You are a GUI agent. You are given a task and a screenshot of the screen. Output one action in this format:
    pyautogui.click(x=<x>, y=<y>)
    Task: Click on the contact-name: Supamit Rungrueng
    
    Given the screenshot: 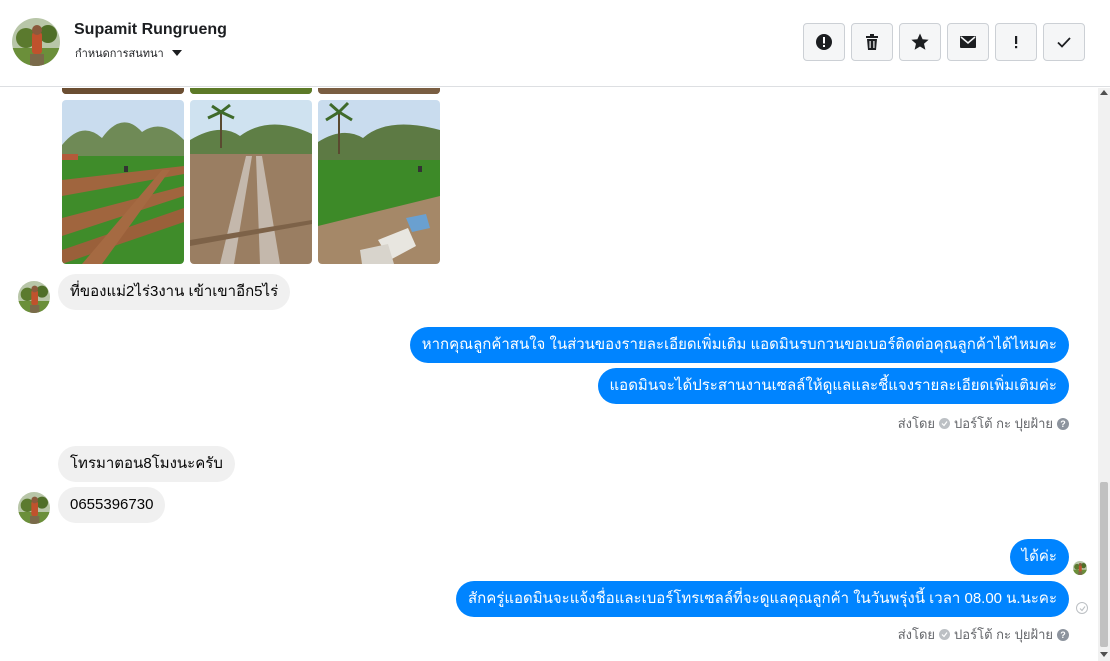 What is the action you would take?
    pyautogui.click(x=150, y=30)
    